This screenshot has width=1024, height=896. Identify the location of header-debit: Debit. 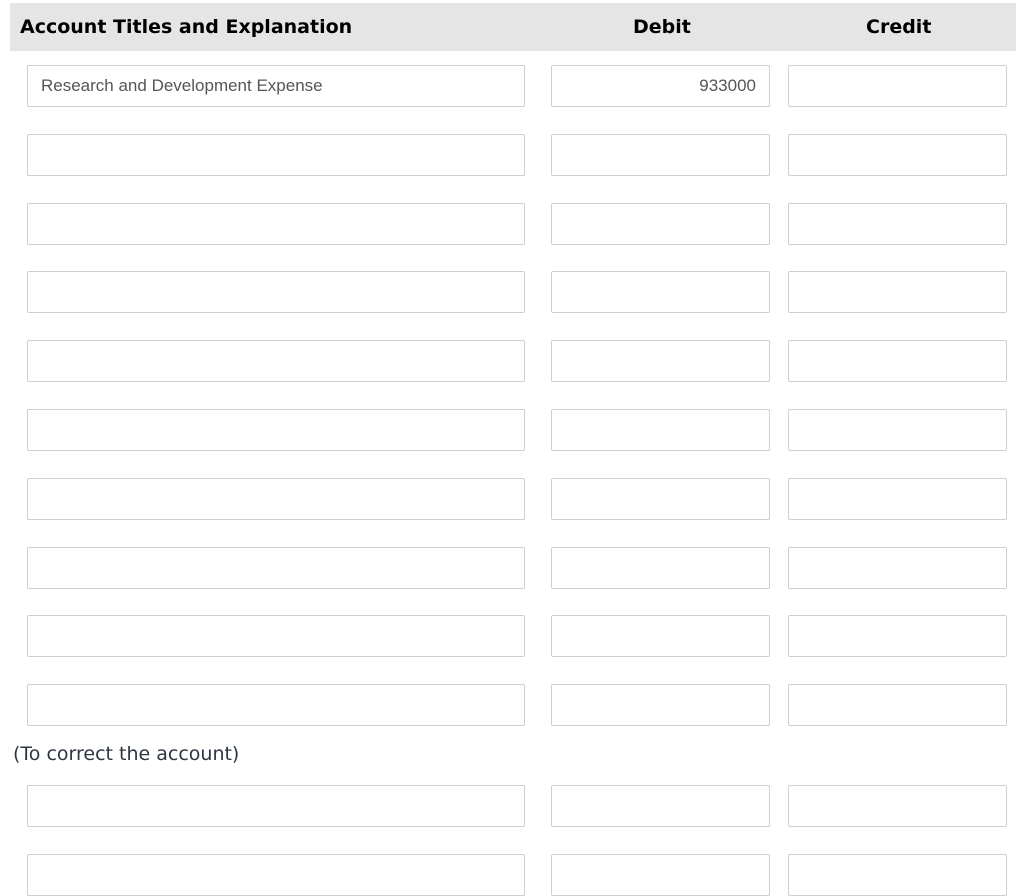
(662, 27).